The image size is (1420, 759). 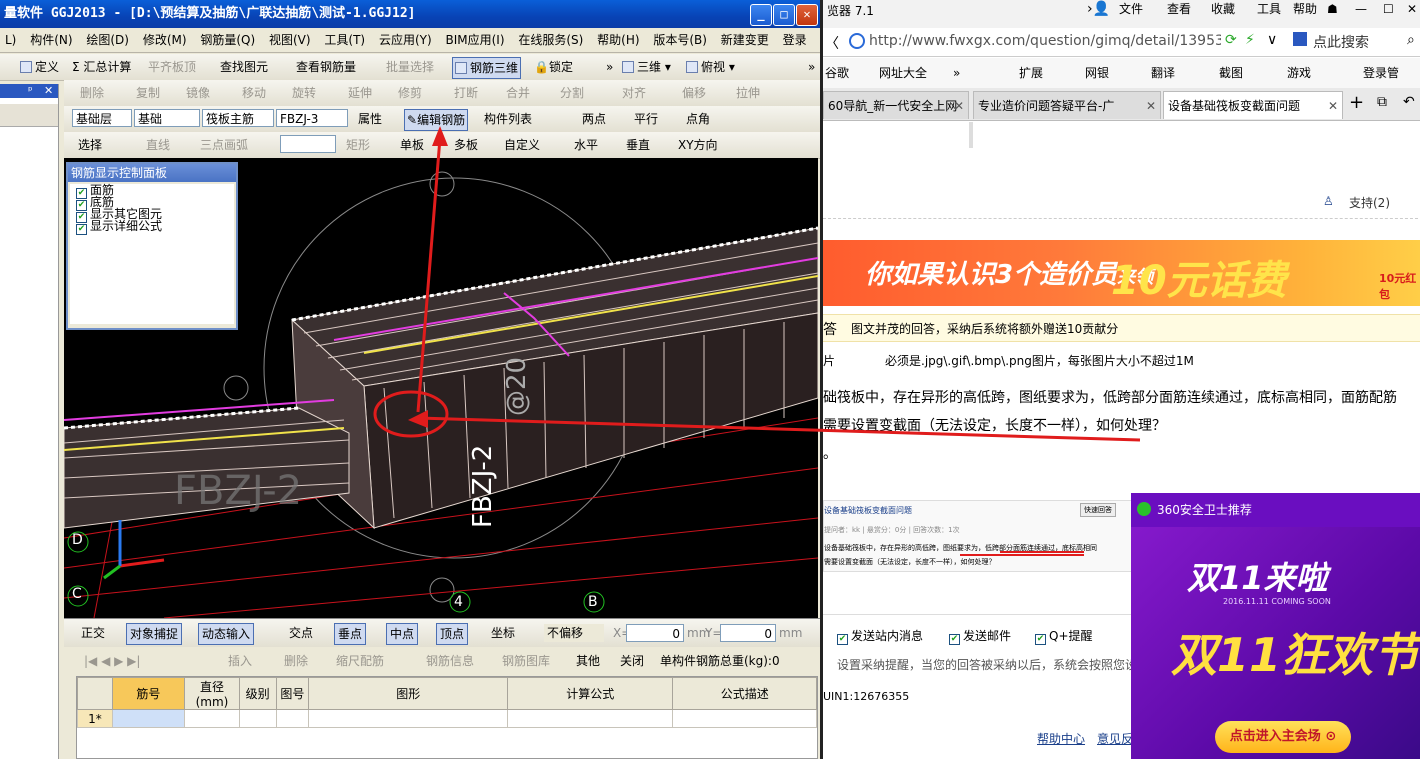 What do you see at coordinates (594, 119) in the screenshot?
I see `two-points-button: 两点` at bounding box center [594, 119].